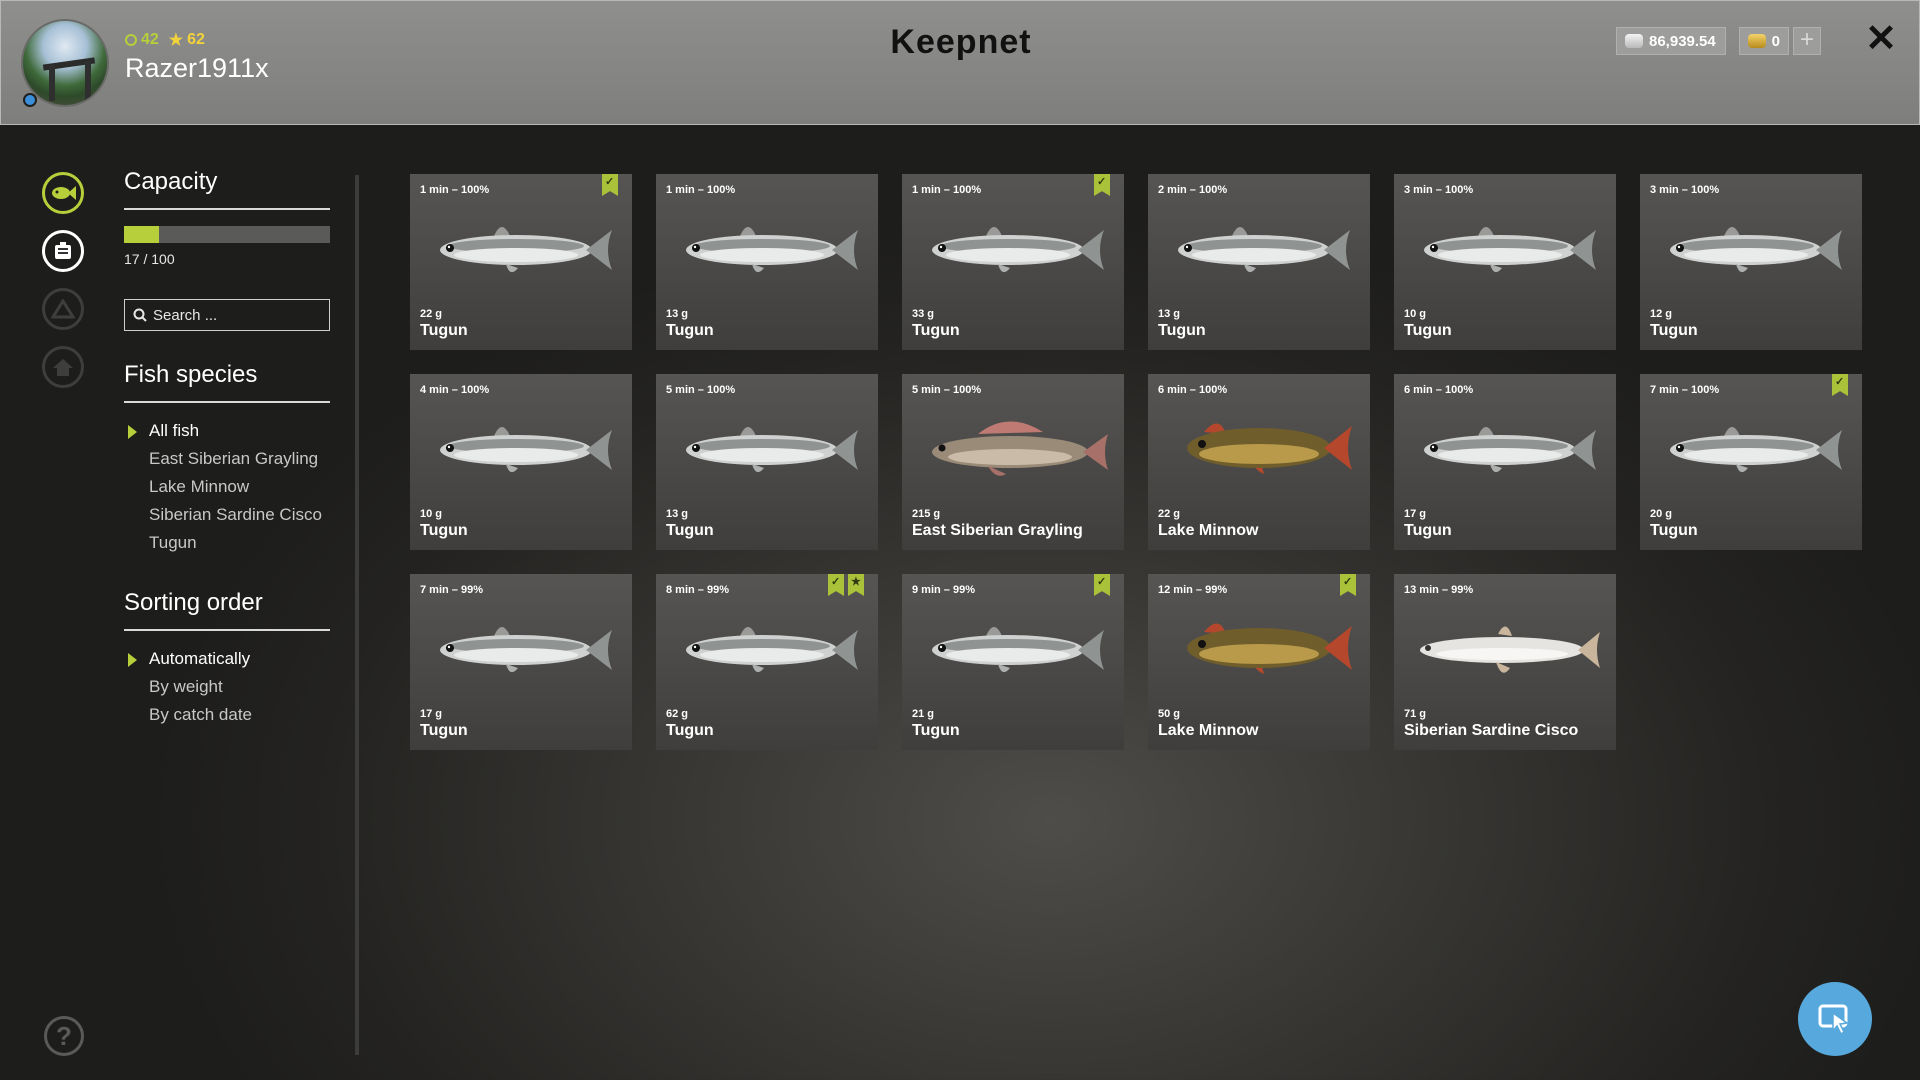  What do you see at coordinates (997, 530) in the screenshot?
I see `fish-name: East Siberian Grayling` at bounding box center [997, 530].